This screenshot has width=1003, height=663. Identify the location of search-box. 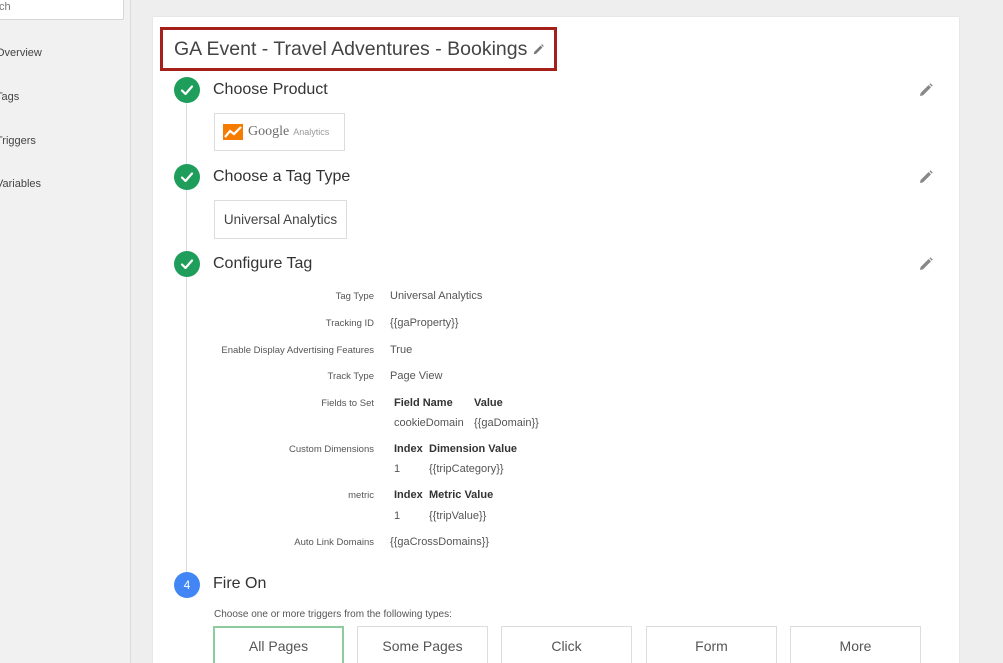
(62, 10).